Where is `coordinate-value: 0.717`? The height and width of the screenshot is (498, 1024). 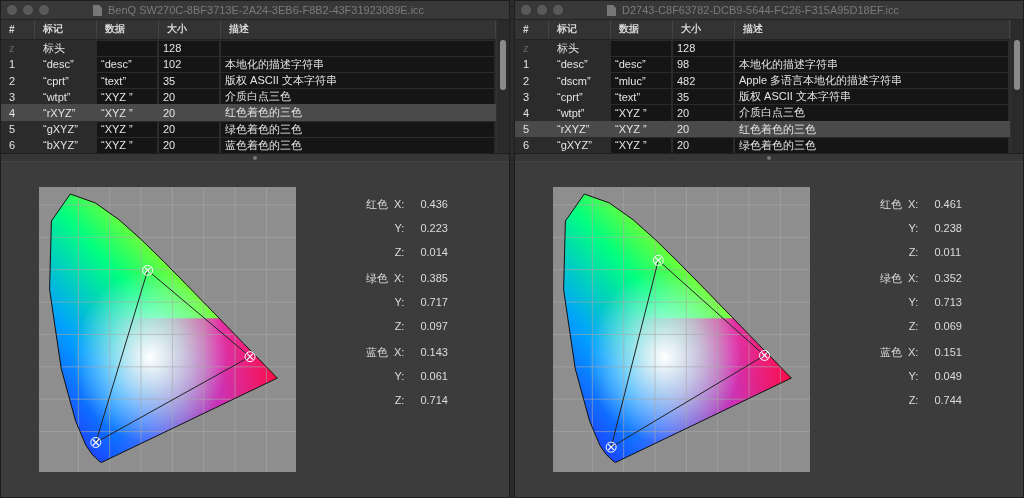 coordinate-value: 0.717 is located at coordinates (434, 302).